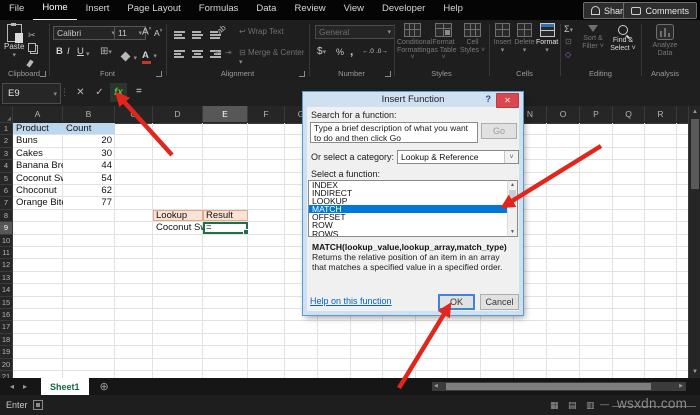 Image resolution: width=700 pixels, height=415 pixels. I want to click on row-header-10: 10, so click(6, 240).